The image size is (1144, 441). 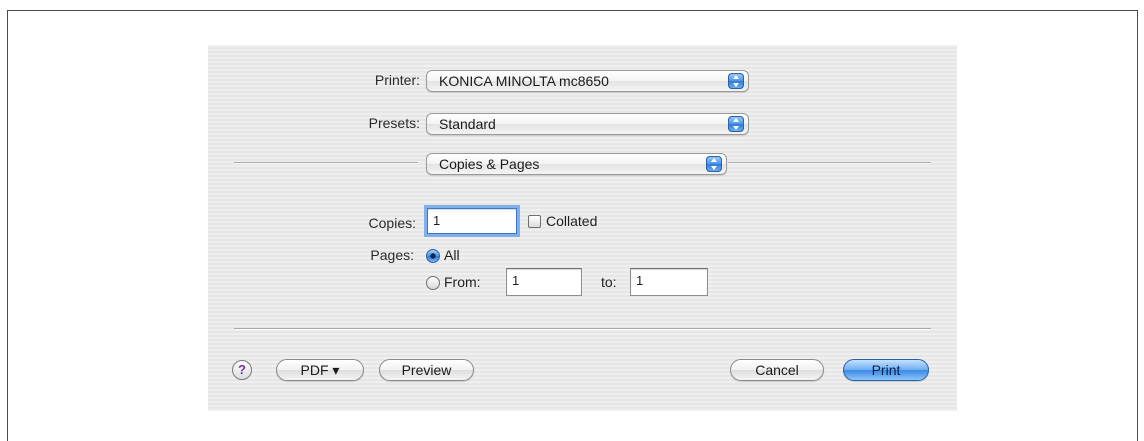 I want to click on panel-popup-value: Copies & Pages, so click(x=489, y=164).